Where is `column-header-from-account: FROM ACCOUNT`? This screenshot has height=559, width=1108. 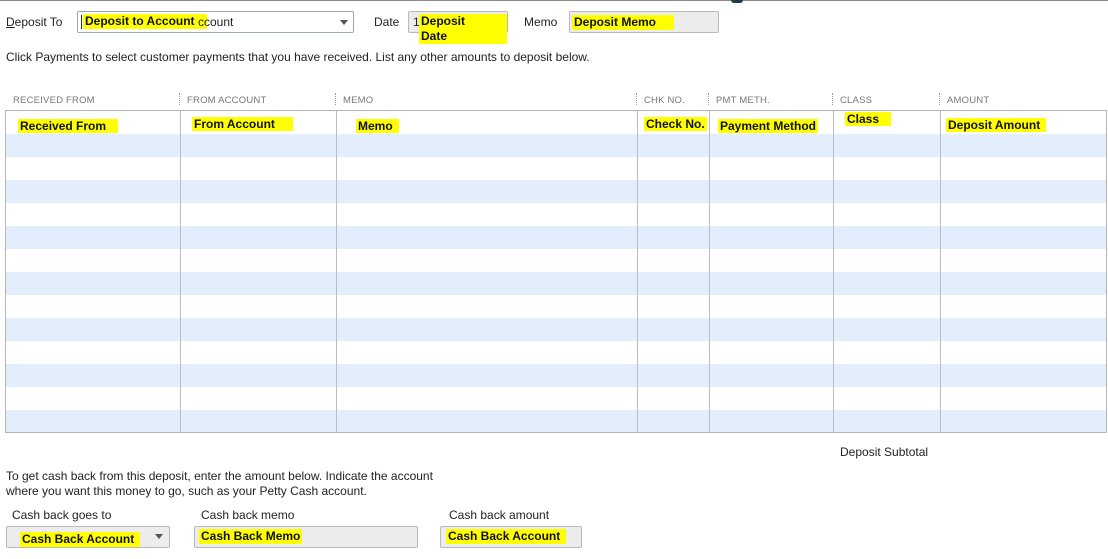 column-header-from-account: FROM ACCOUNT is located at coordinates (226, 100).